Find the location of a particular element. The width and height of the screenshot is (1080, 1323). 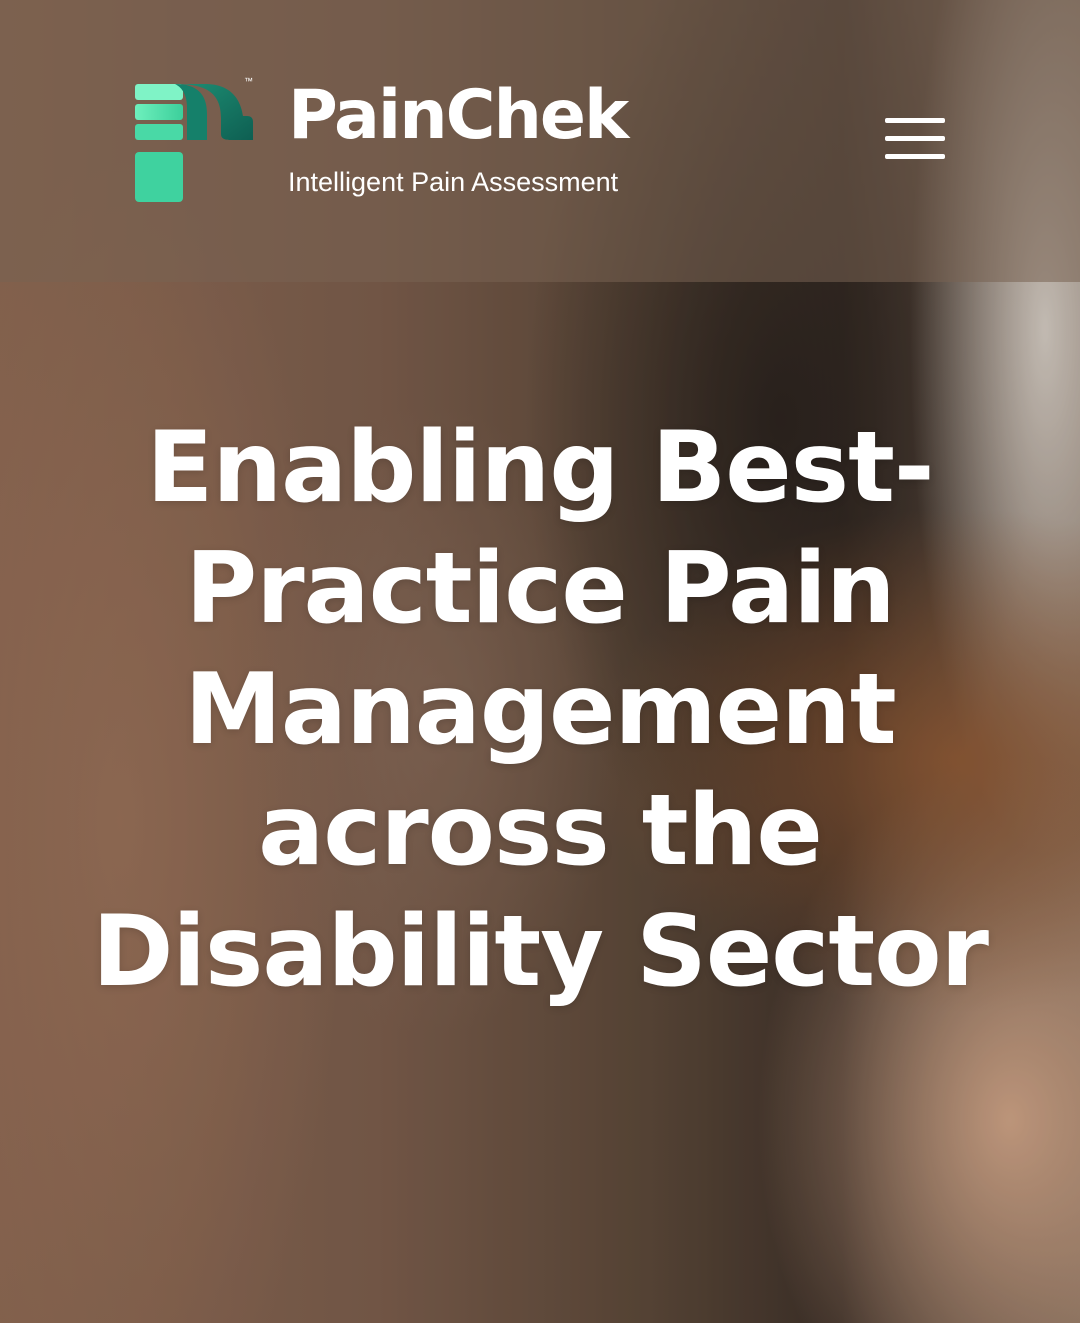

menu-line-top is located at coordinates (915, 120).